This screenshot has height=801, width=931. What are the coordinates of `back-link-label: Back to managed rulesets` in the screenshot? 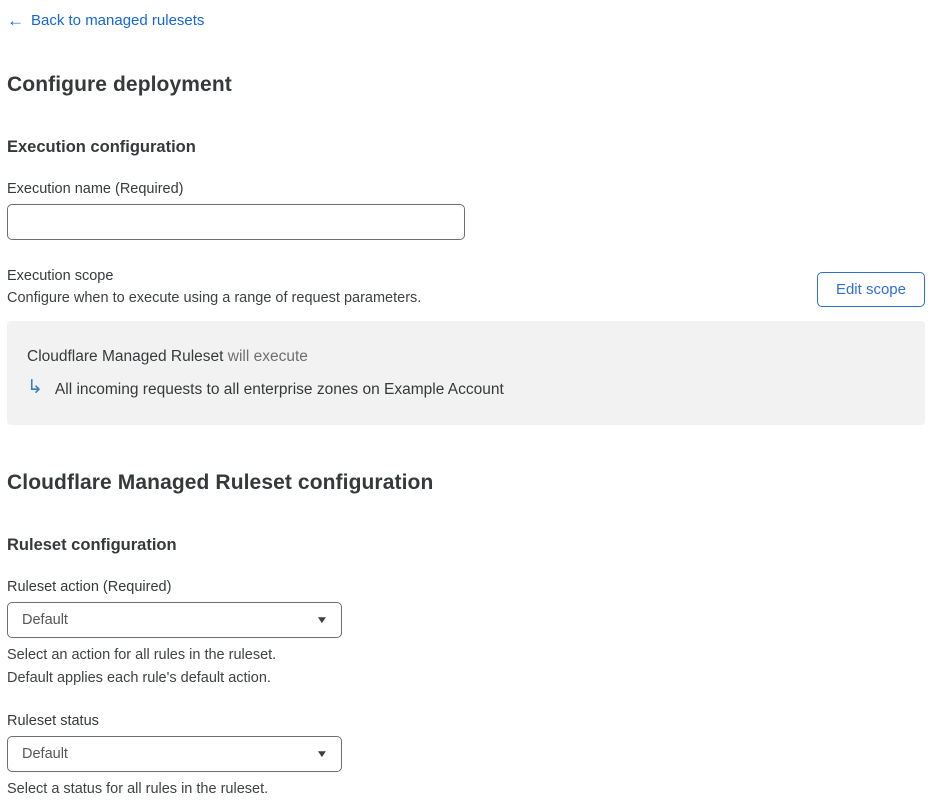 It's located at (118, 20).